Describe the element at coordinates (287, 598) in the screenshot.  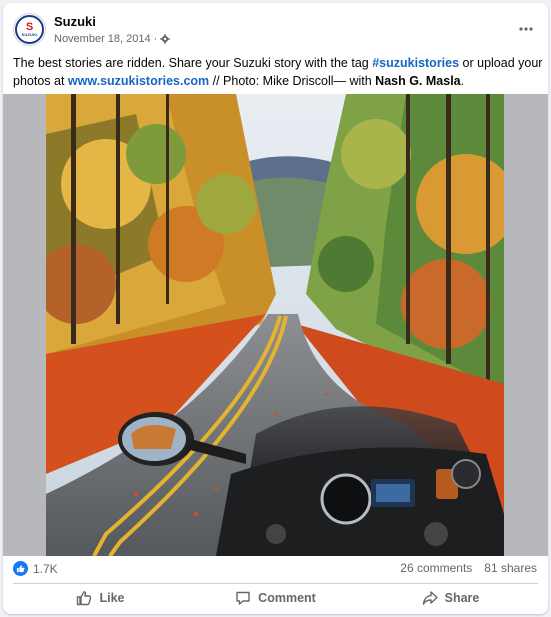
I see `comment-label: Comment` at that location.